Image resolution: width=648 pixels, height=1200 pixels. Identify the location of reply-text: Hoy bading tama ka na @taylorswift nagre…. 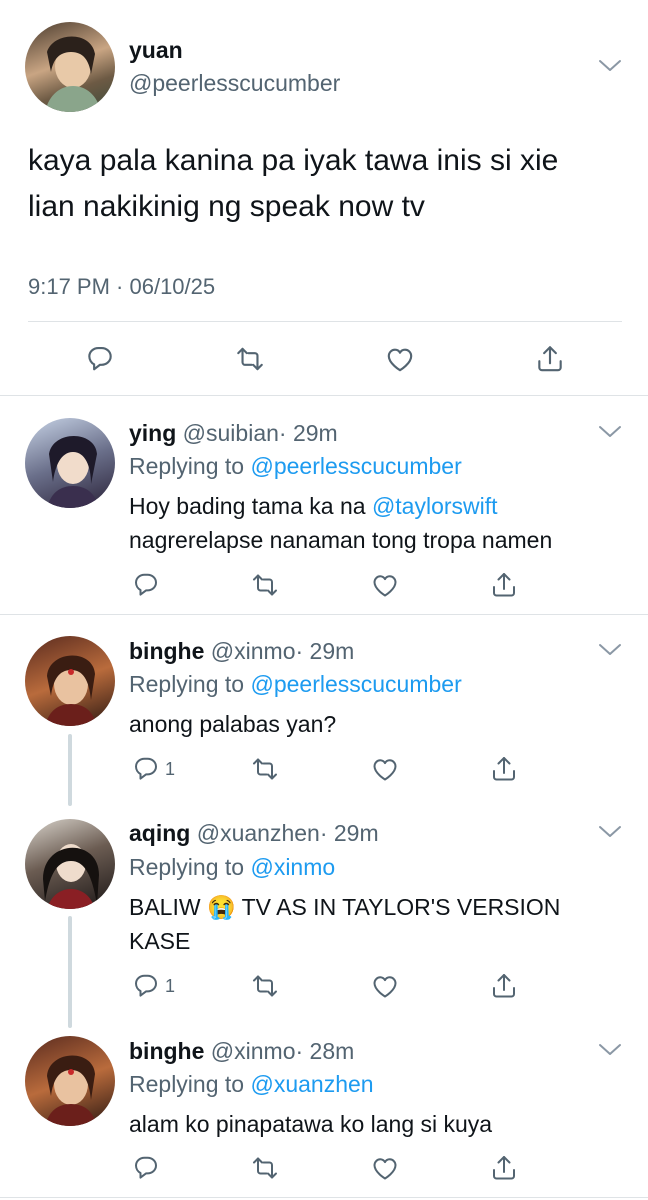
(340, 523).